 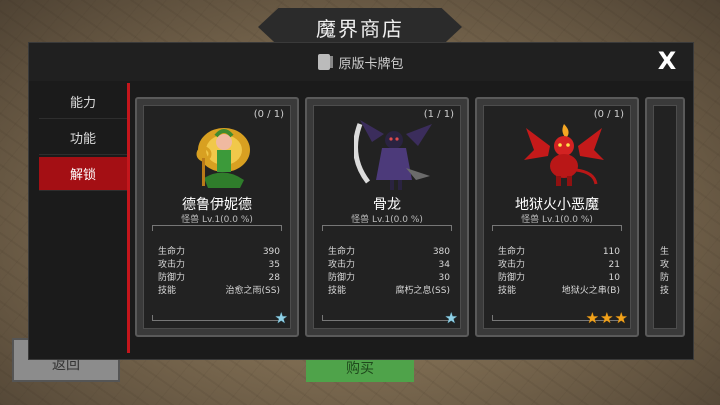 What do you see at coordinates (389, 278) in the screenshot?
I see `stat-row-defense: 防御力 30` at bounding box center [389, 278].